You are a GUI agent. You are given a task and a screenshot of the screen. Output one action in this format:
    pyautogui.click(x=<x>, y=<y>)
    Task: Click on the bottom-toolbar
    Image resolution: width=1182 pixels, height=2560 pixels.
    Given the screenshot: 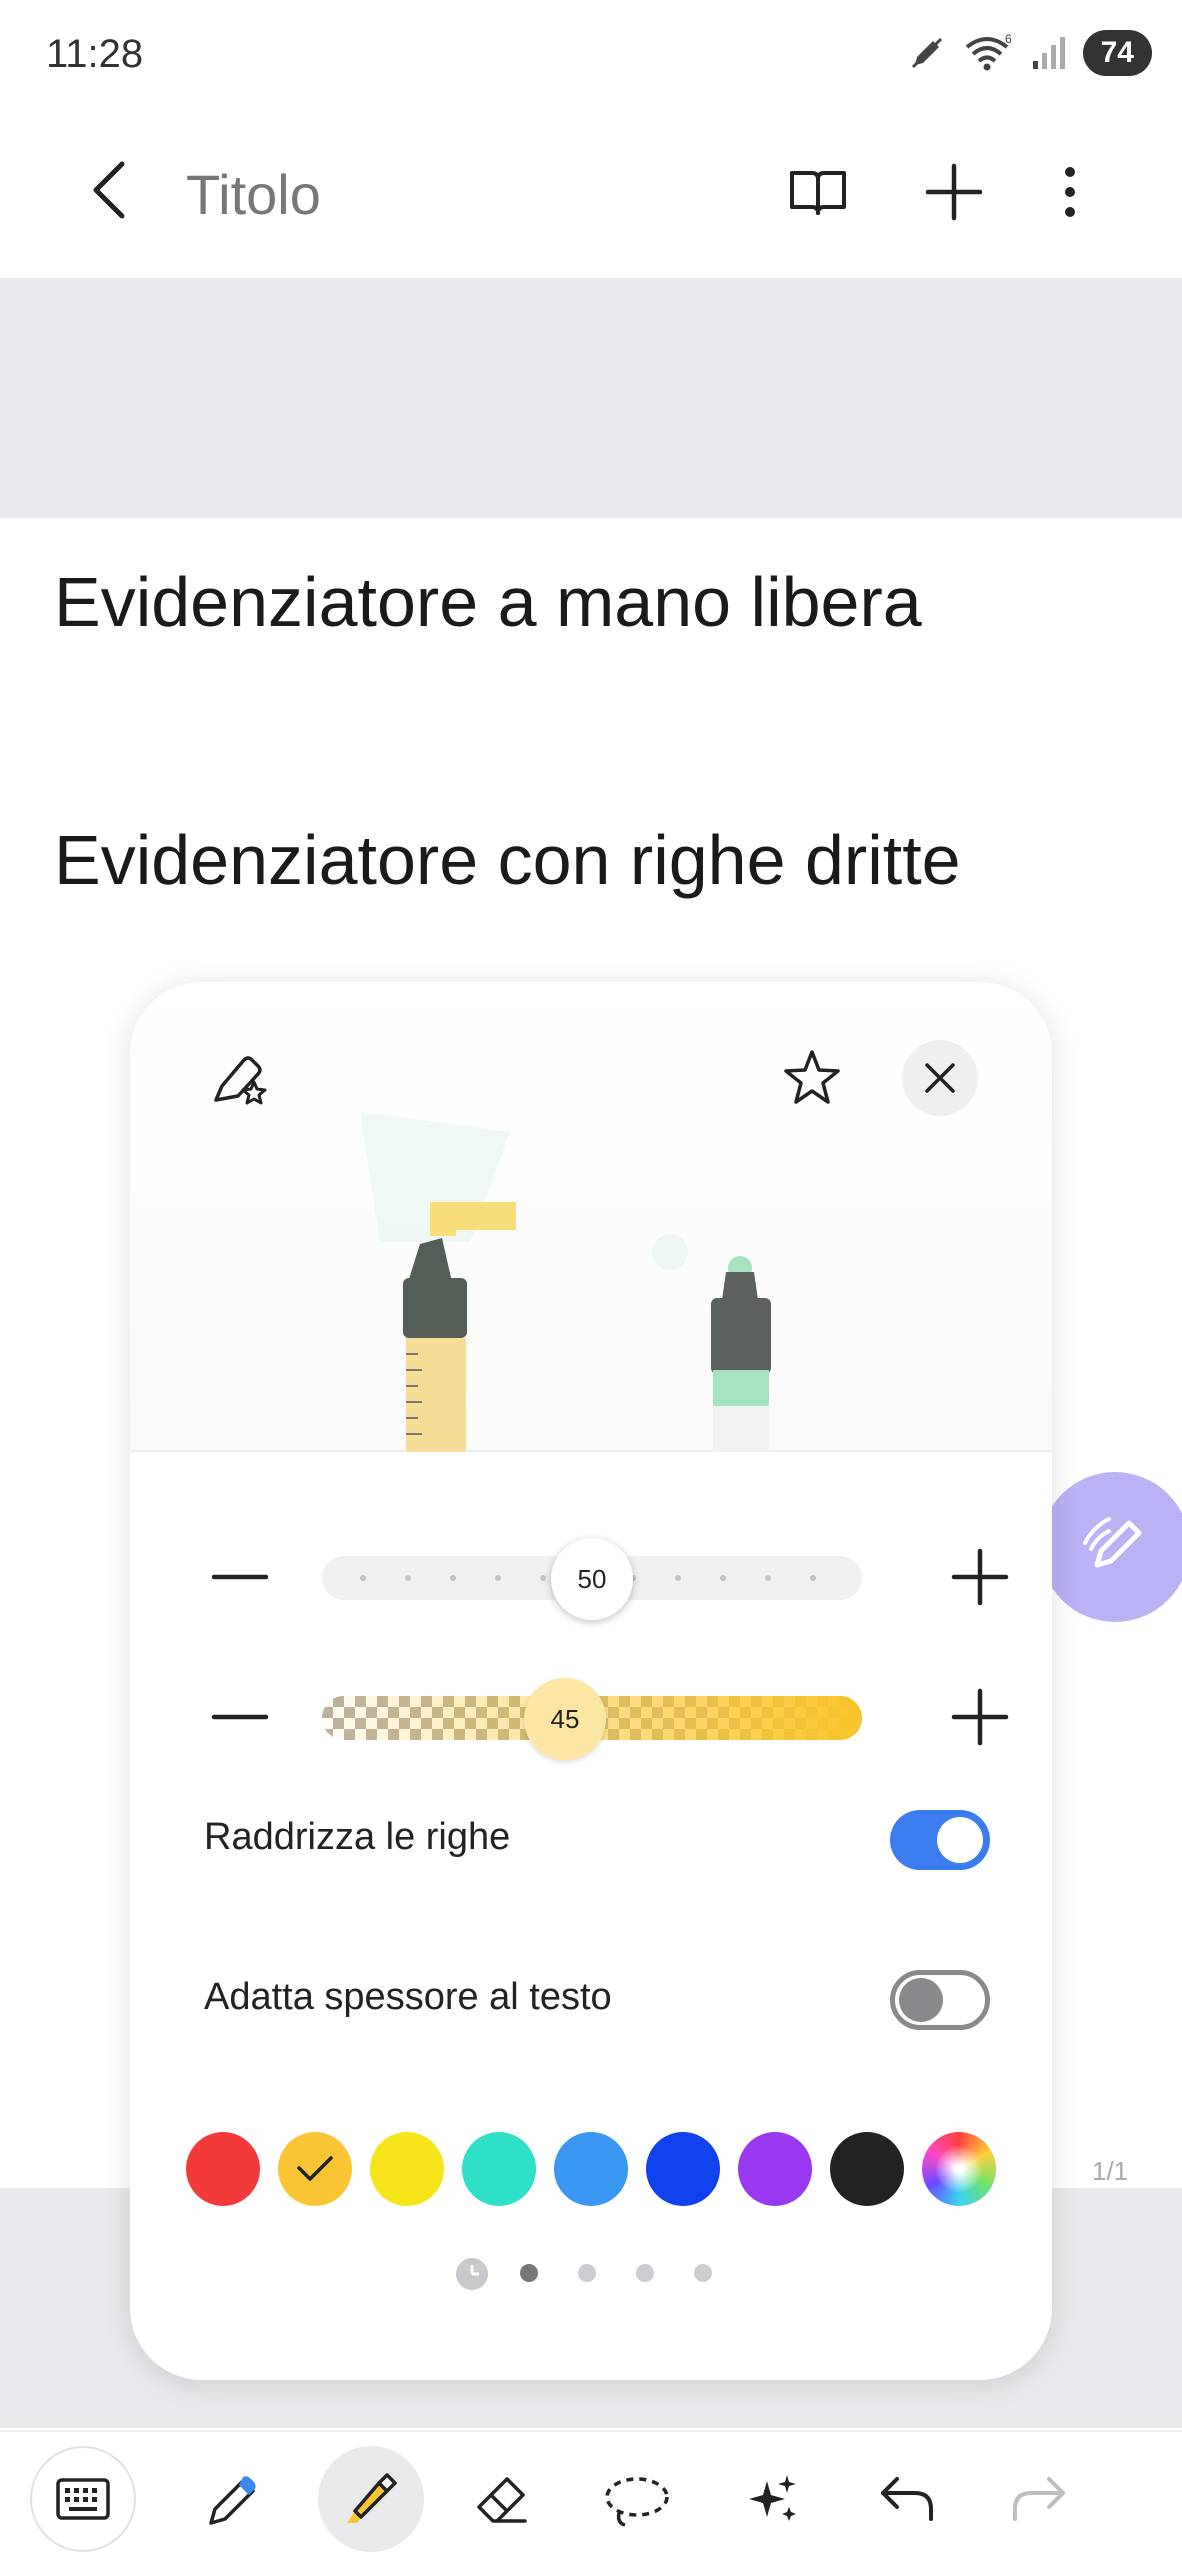 What is the action you would take?
    pyautogui.click(x=591, y=2495)
    